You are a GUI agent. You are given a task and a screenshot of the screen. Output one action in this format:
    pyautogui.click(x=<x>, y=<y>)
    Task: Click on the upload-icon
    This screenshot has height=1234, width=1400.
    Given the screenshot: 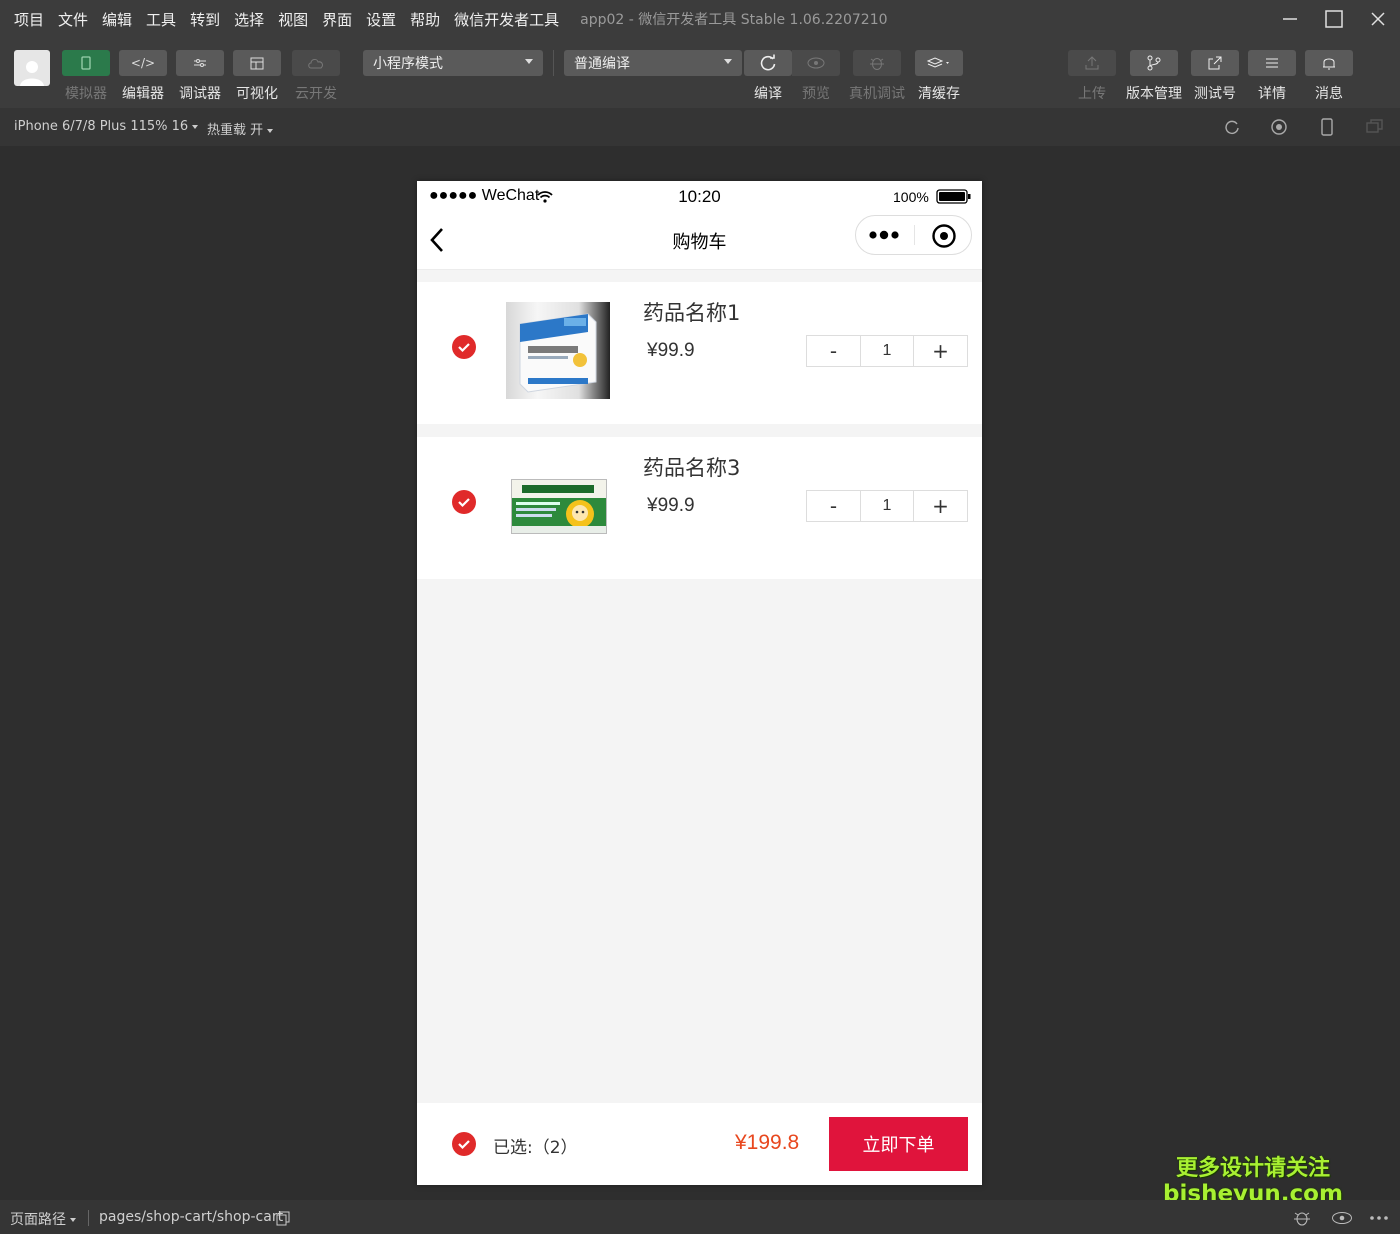 What is the action you would take?
    pyautogui.click(x=1092, y=63)
    